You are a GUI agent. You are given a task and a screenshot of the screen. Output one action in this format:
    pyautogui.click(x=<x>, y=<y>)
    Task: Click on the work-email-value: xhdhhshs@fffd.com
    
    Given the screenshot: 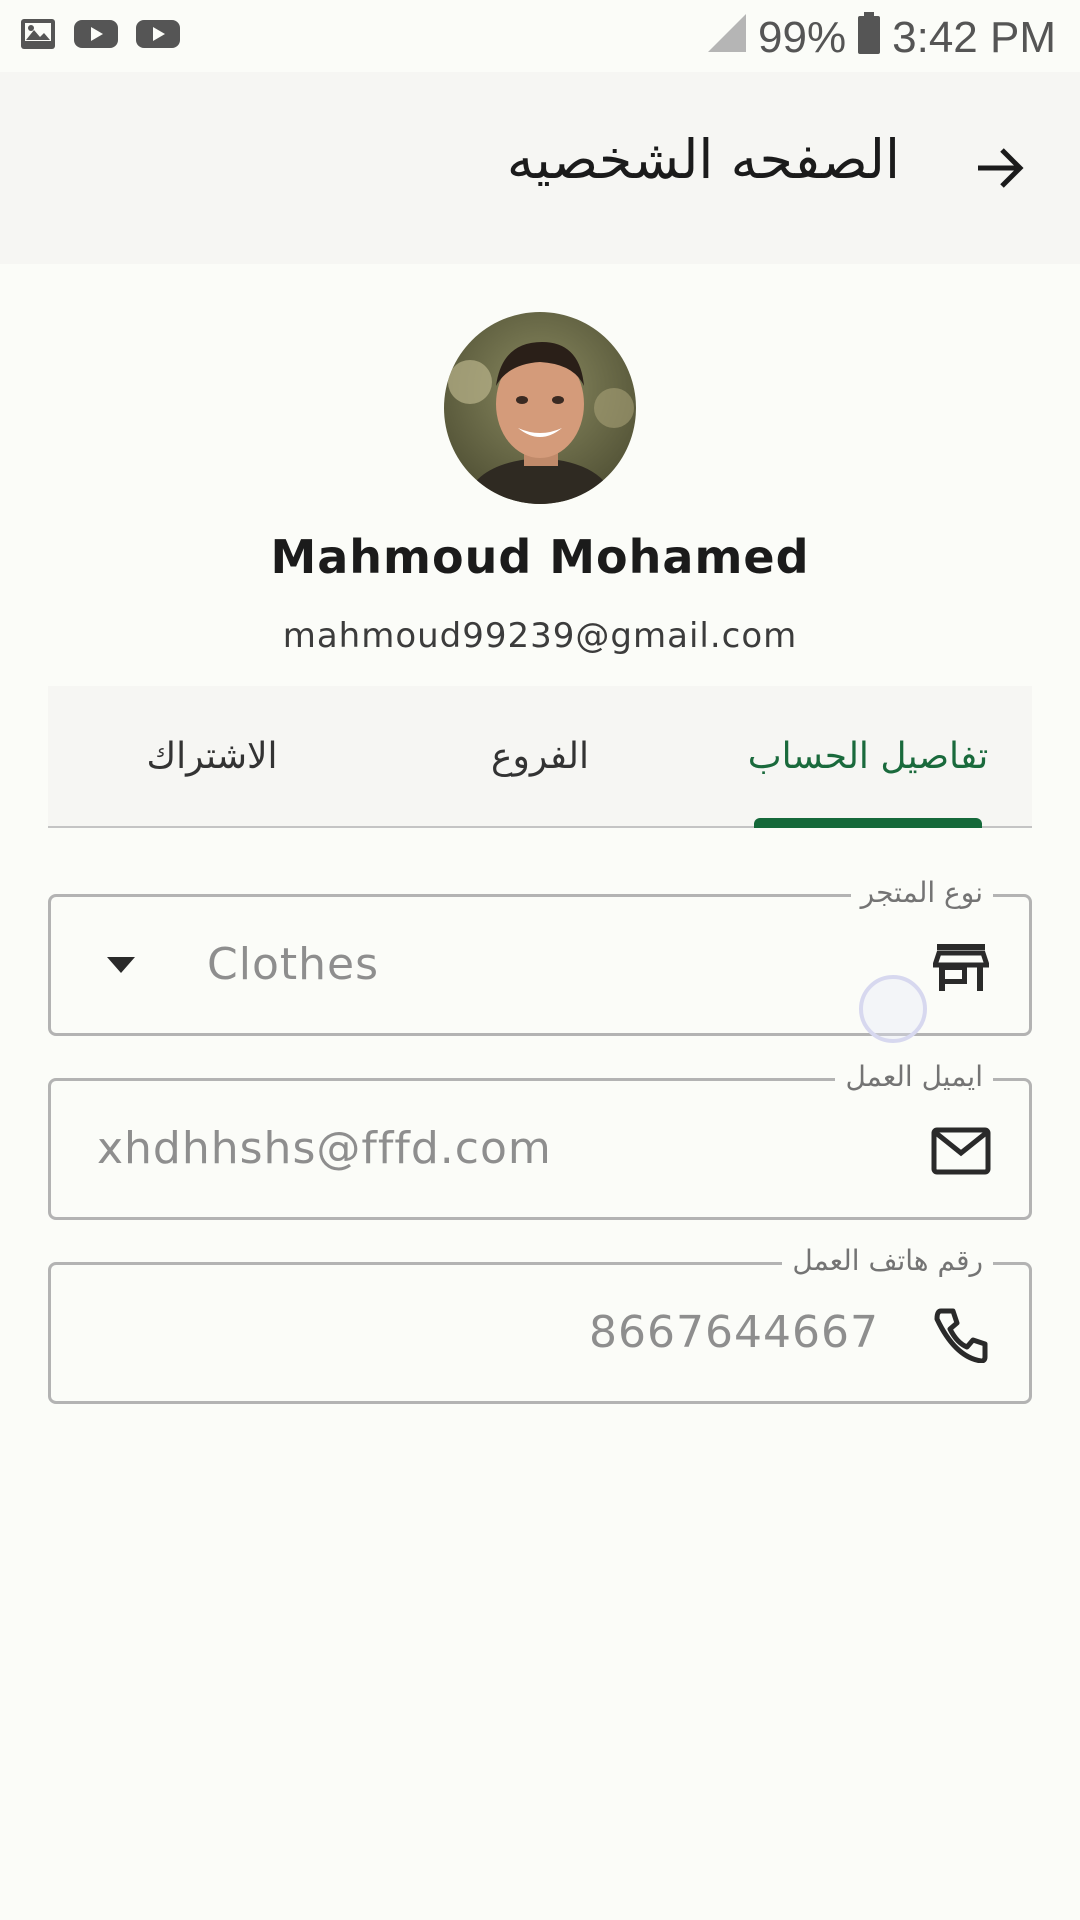 What is the action you would take?
    pyautogui.click(x=324, y=1148)
    